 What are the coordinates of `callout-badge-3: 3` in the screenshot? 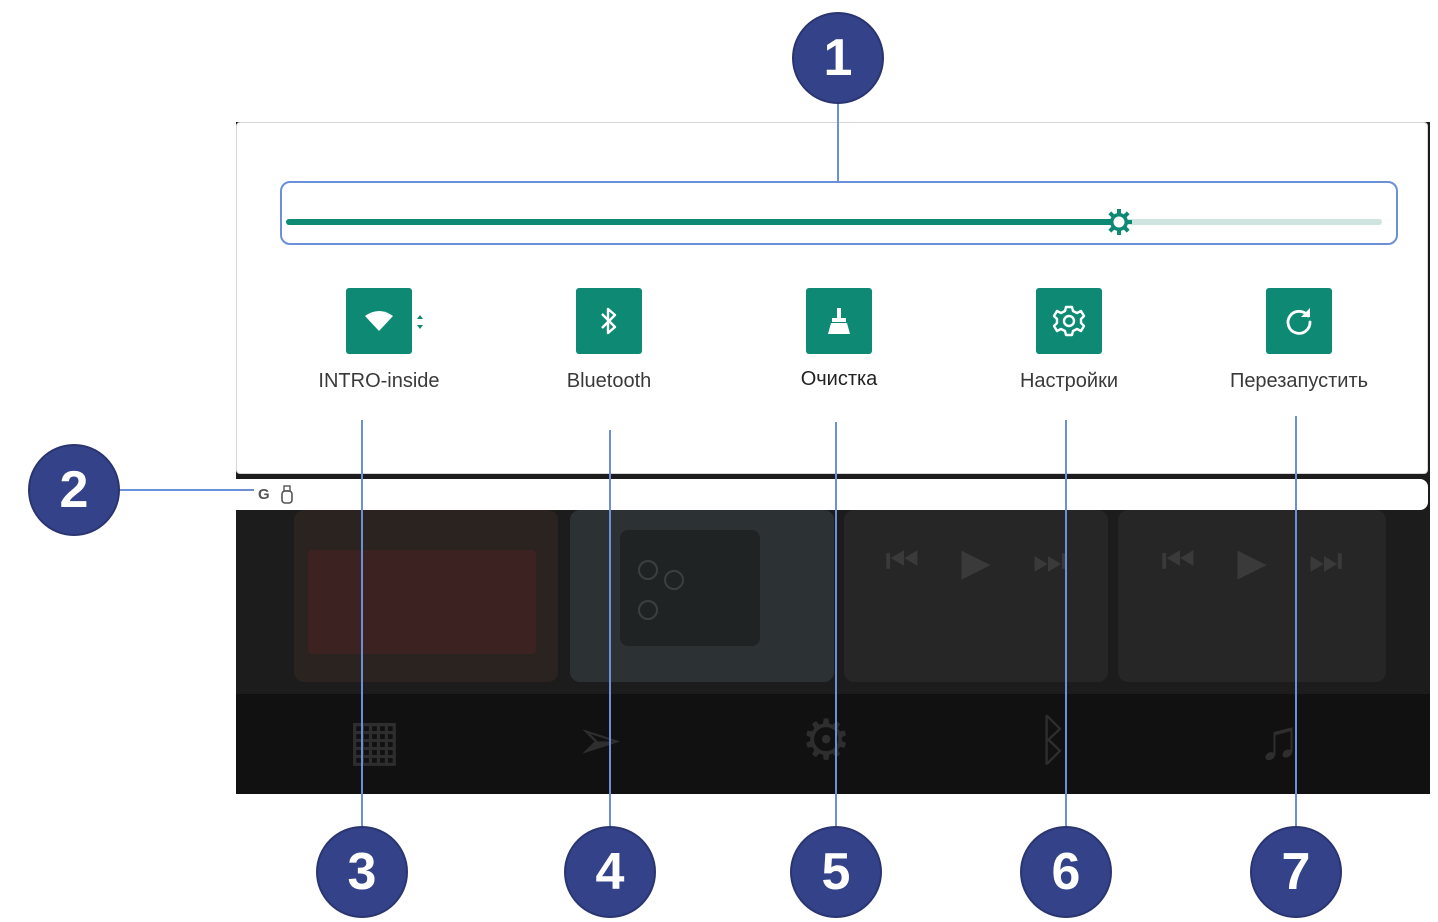 It's located at (362, 872).